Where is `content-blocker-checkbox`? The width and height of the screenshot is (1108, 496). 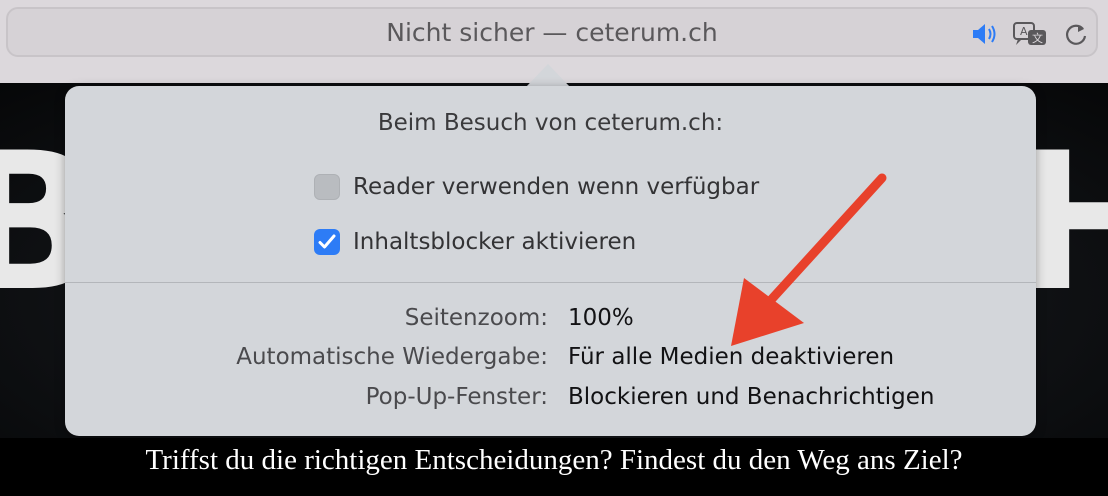
content-blocker-checkbox is located at coordinates (327, 242).